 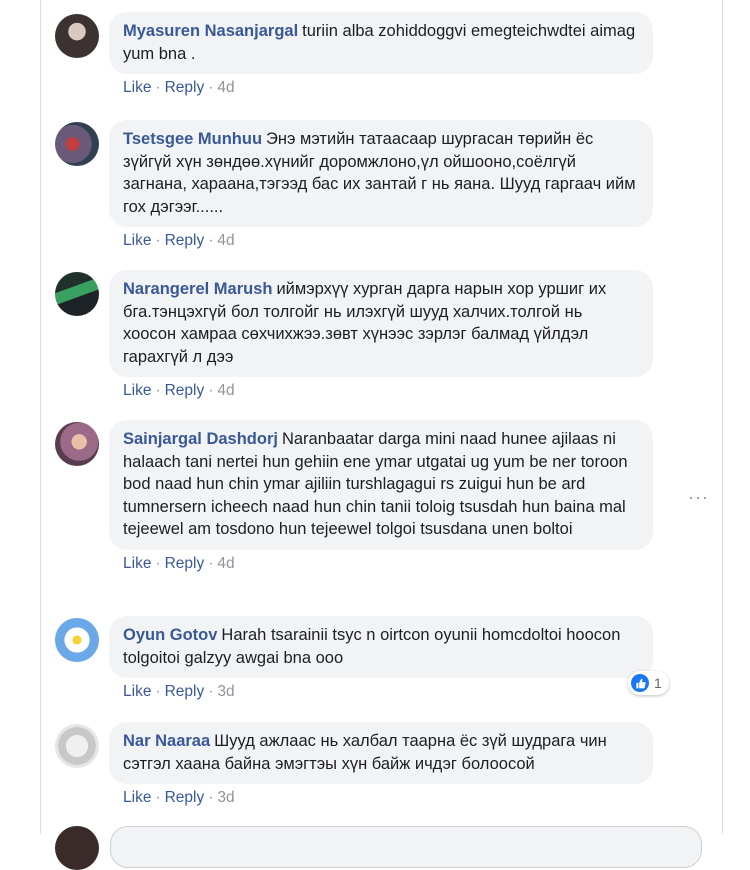 What do you see at coordinates (658, 683) in the screenshot?
I see `reaction-count: 1` at bounding box center [658, 683].